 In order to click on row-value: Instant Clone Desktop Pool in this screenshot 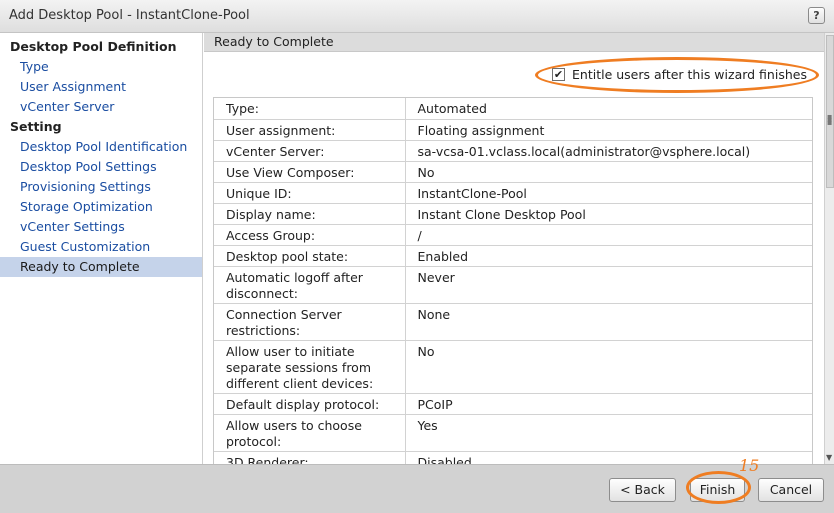, I will do `click(608, 214)`.